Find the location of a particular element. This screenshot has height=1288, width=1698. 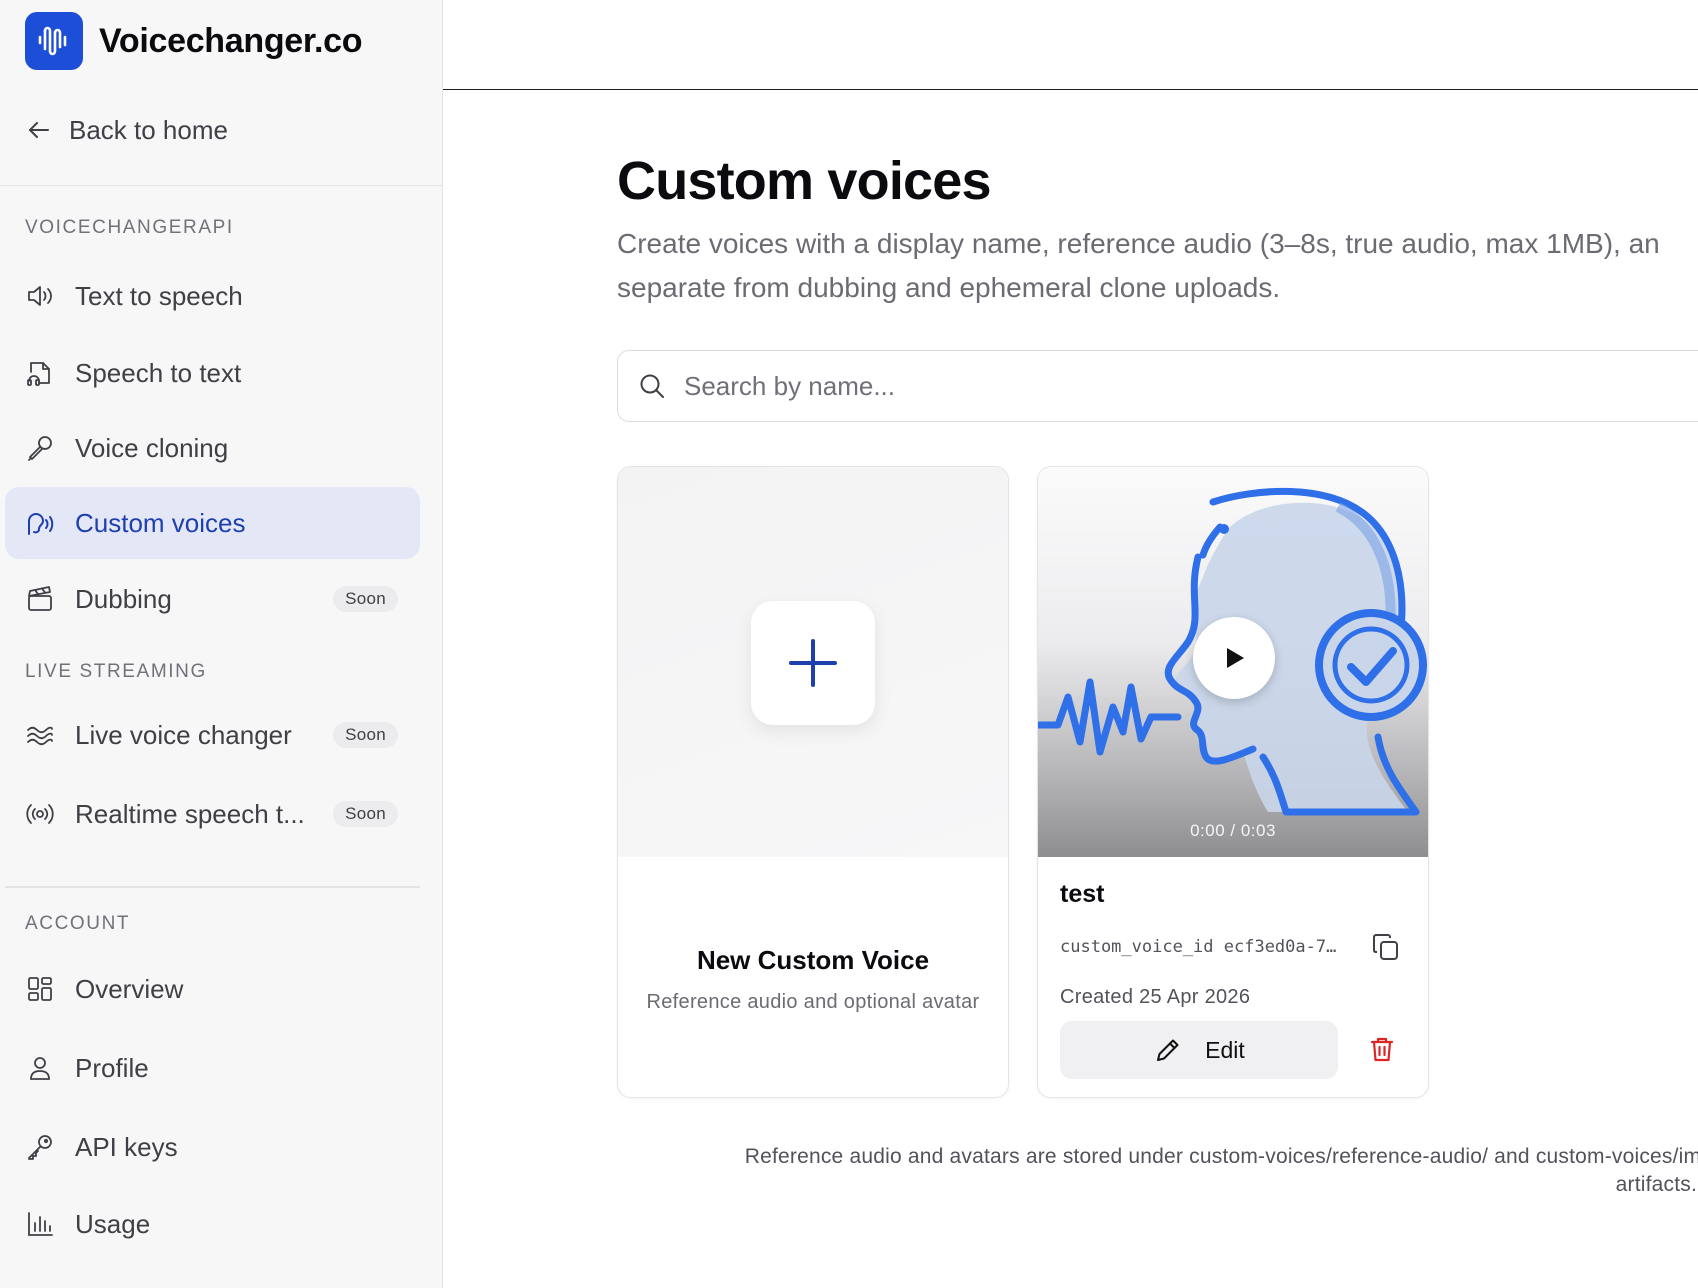

sidebar-item-overview: Overview is located at coordinates (212, 989).